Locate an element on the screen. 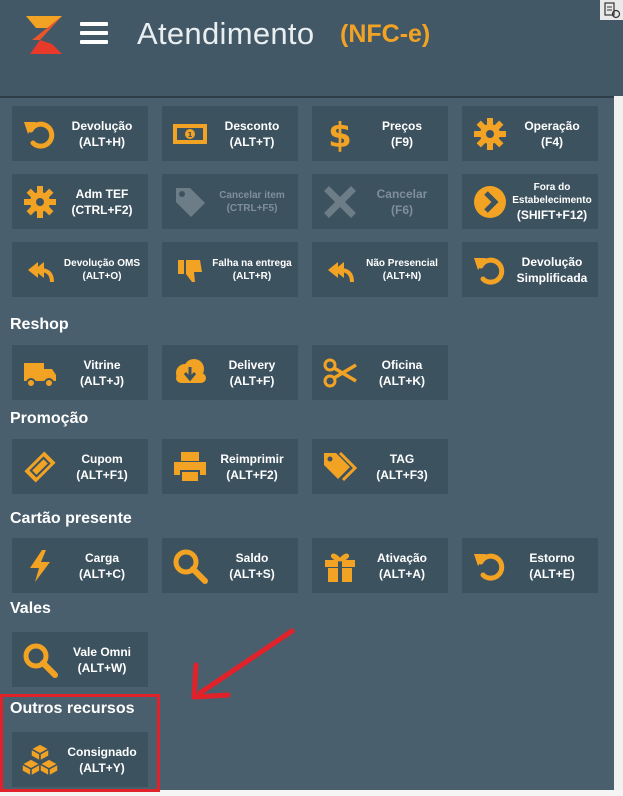  tile-shortcut: (F6) is located at coordinates (402, 209).